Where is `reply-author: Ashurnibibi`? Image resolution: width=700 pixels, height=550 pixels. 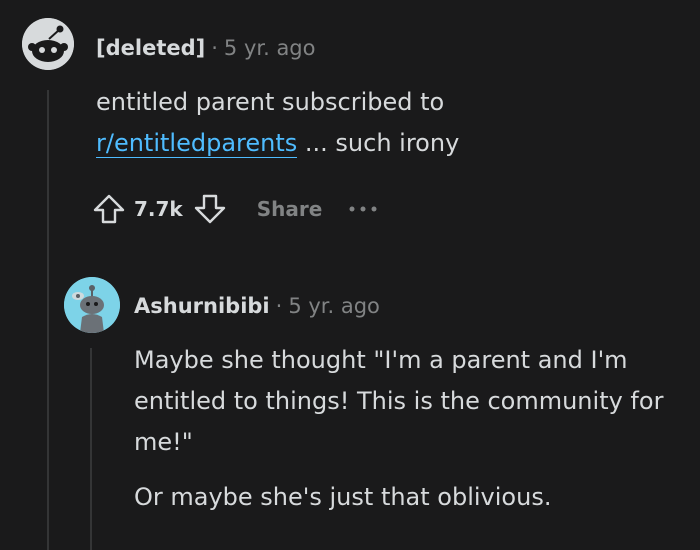
reply-author: Ashurnibibi is located at coordinates (202, 306).